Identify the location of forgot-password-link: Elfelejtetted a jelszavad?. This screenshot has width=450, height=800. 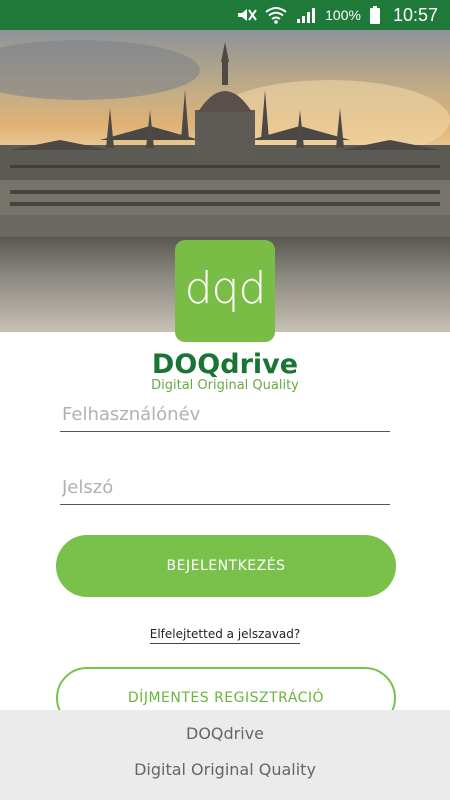
(225, 635).